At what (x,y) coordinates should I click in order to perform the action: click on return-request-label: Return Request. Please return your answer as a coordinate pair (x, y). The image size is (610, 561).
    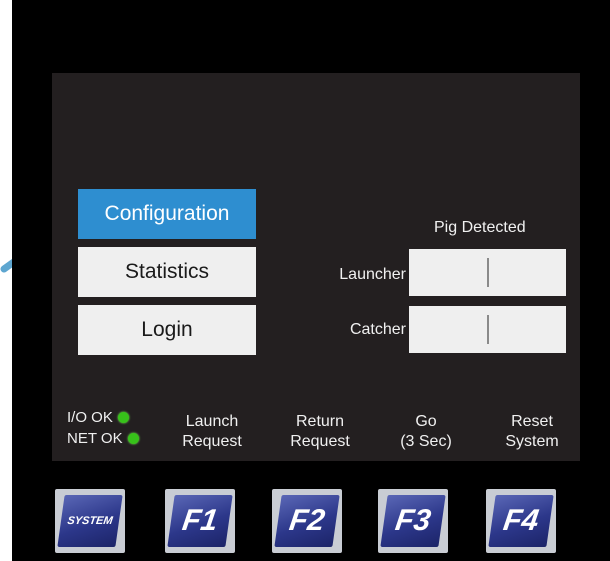
    Looking at the image, I should click on (320, 432).